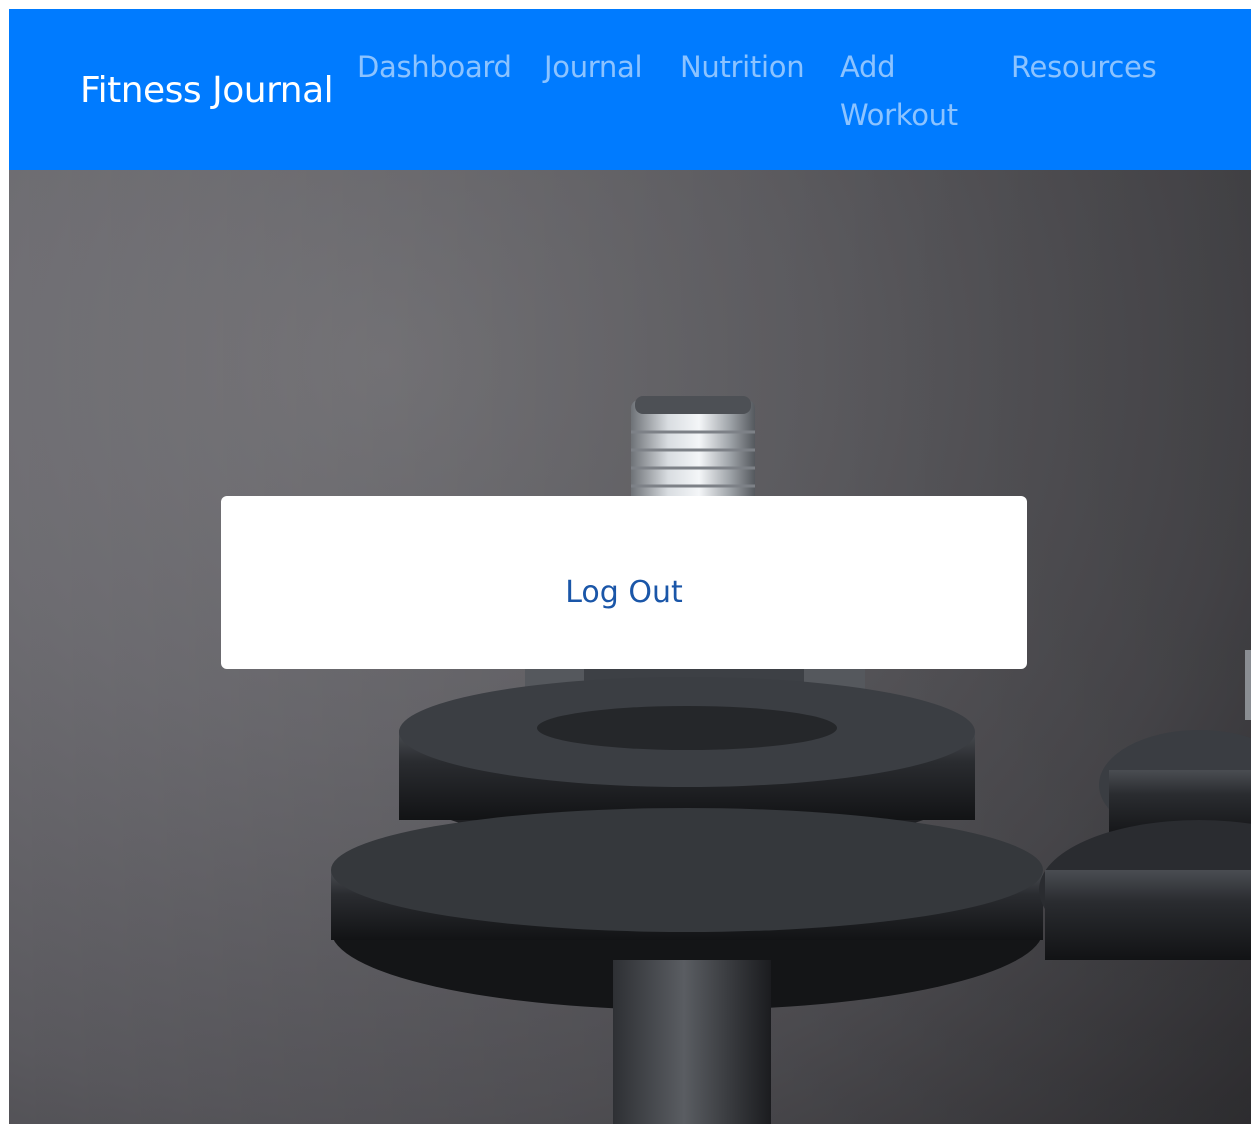 Image resolution: width=1252 pixels, height=1125 pixels. What do you see at coordinates (742, 67) in the screenshot?
I see `nav-link-nutrition: Nutrition` at bounding box center [742, 67].